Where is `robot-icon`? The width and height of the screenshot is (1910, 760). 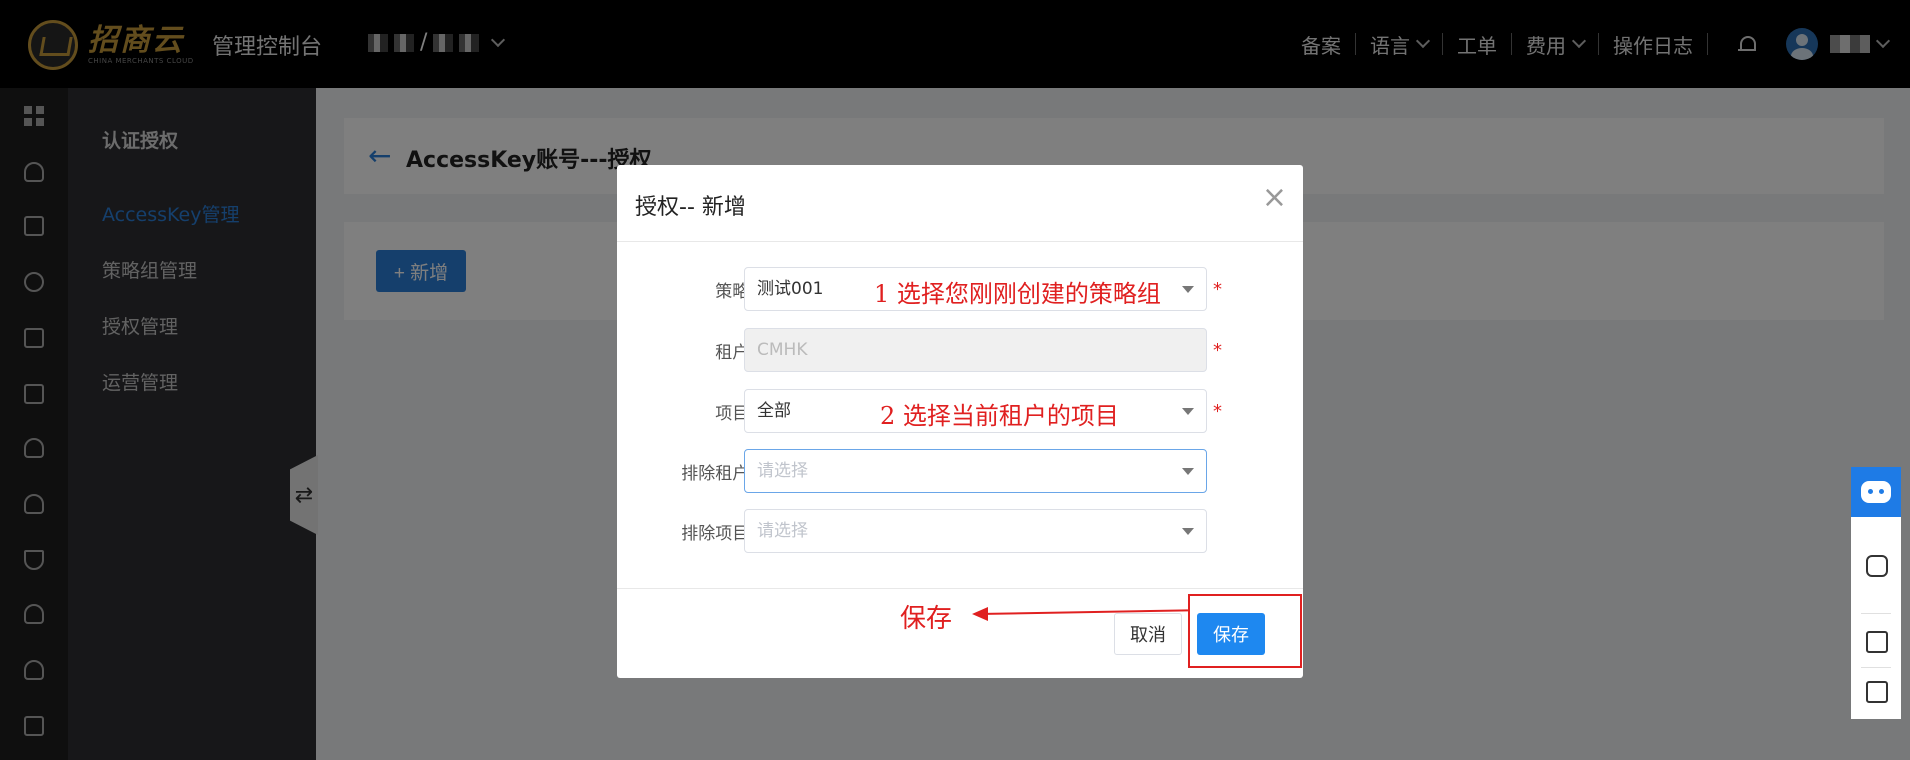
robot-icon is located at coordinates (1876, 492).